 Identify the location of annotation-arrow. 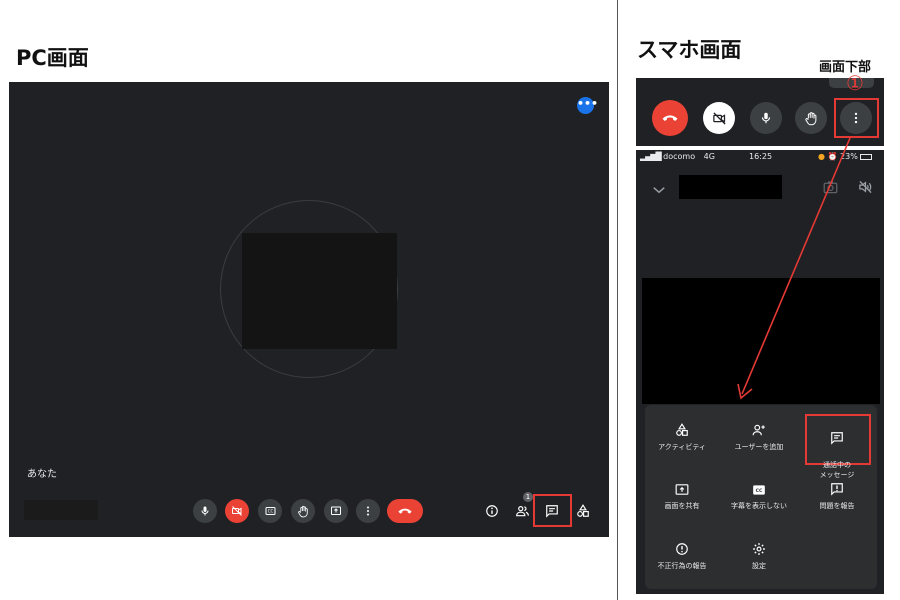
(794, 268).